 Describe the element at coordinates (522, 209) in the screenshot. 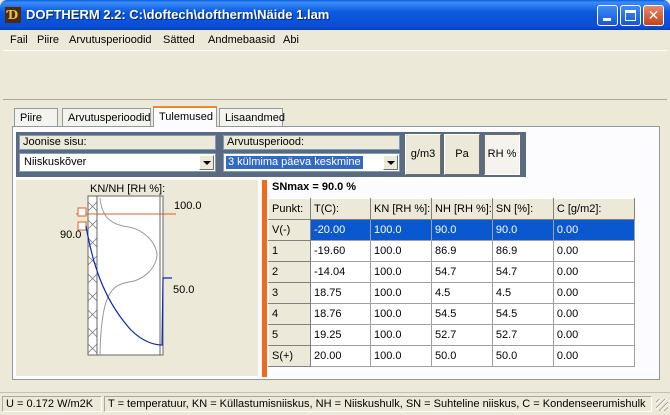

I see `column-header: SN [%]:` at that location.